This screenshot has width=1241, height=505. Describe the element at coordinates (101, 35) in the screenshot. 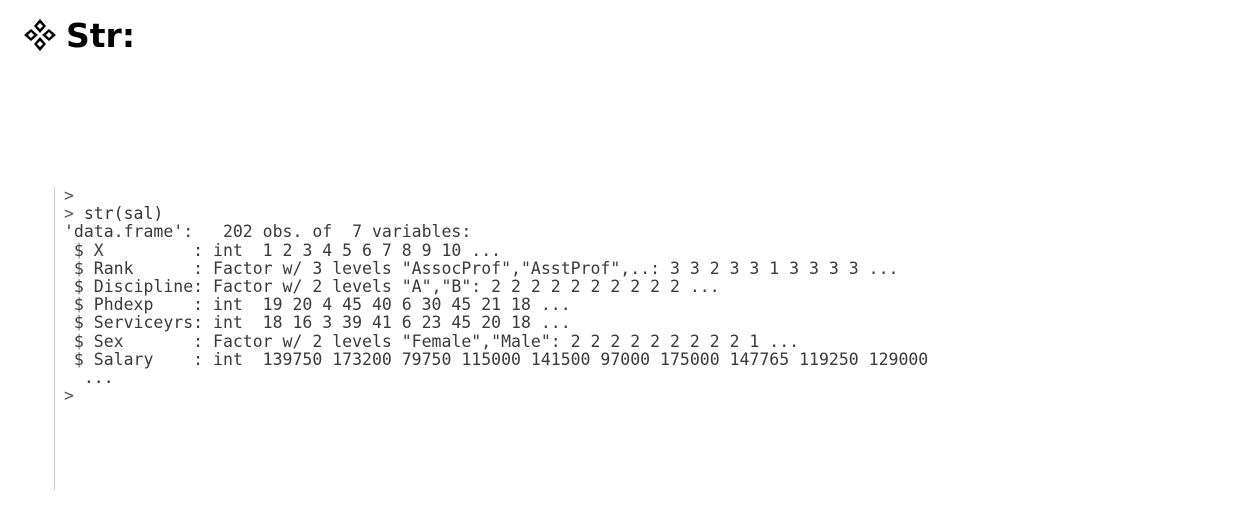

I see `page-title: Str:` at that location.